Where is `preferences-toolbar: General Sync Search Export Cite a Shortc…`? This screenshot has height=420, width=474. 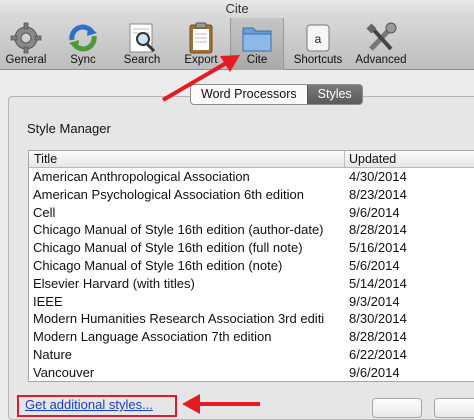 preferences-toolbar: General Sync Search Export Cite a Shortc… is located at coordinates (237, 44).